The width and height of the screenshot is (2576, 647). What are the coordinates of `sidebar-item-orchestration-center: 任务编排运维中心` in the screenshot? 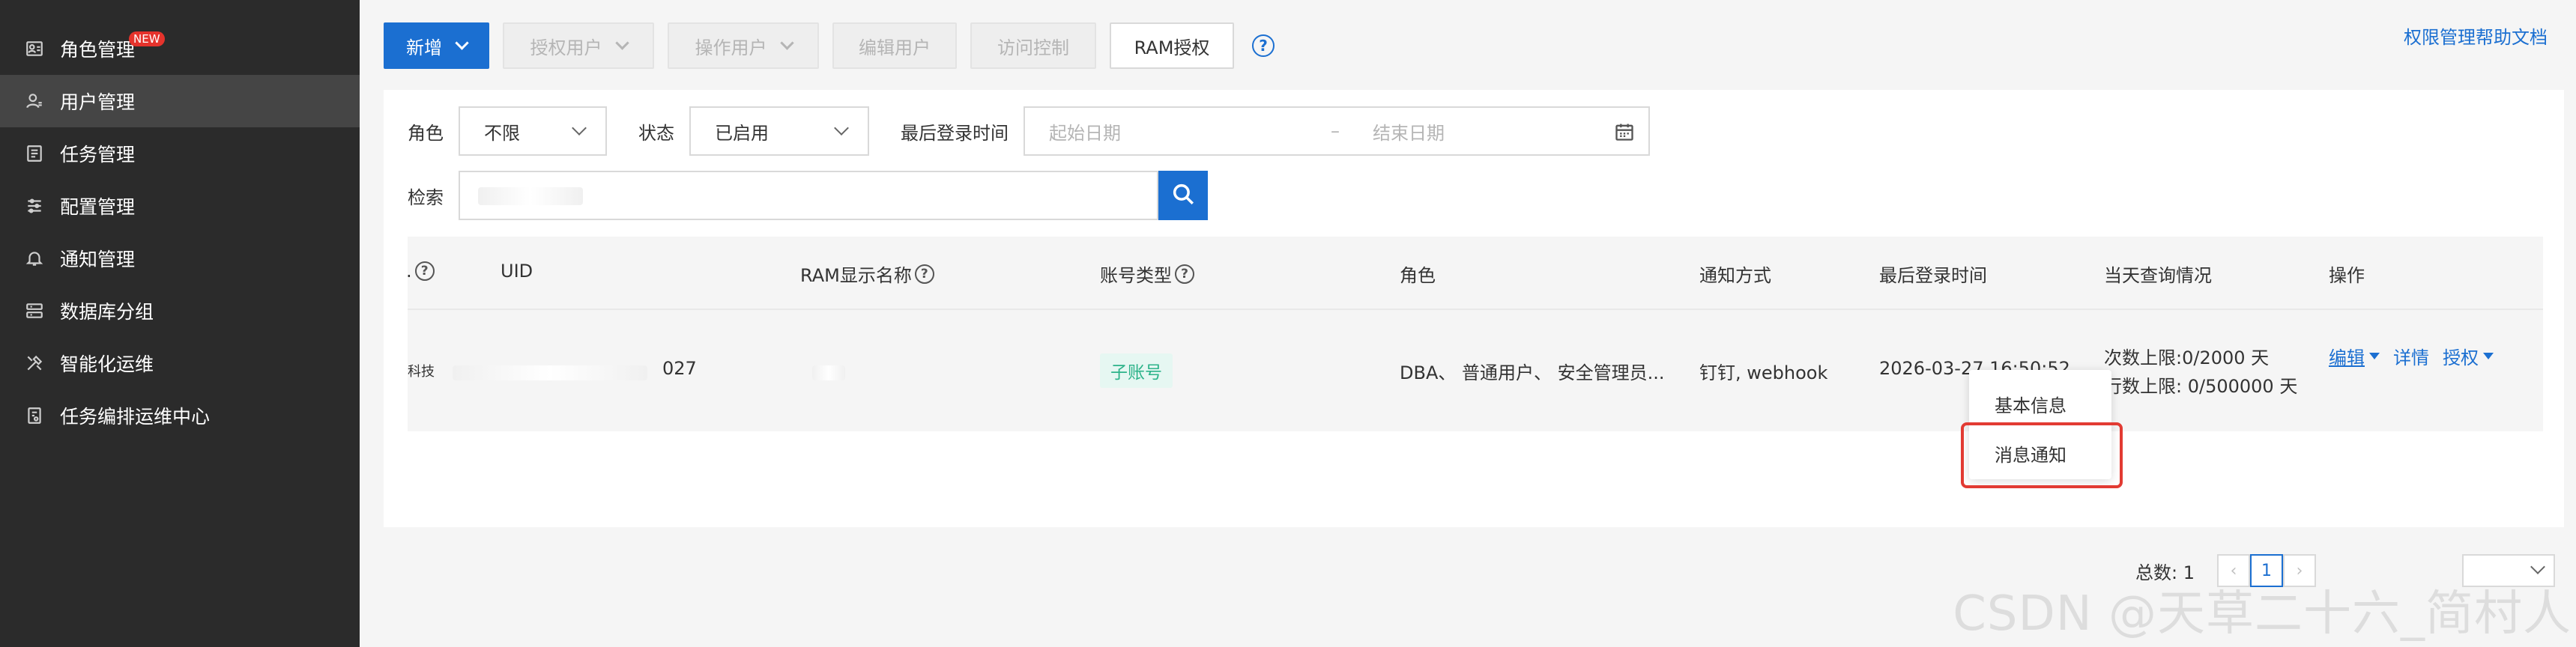 It's located at (180, 416).